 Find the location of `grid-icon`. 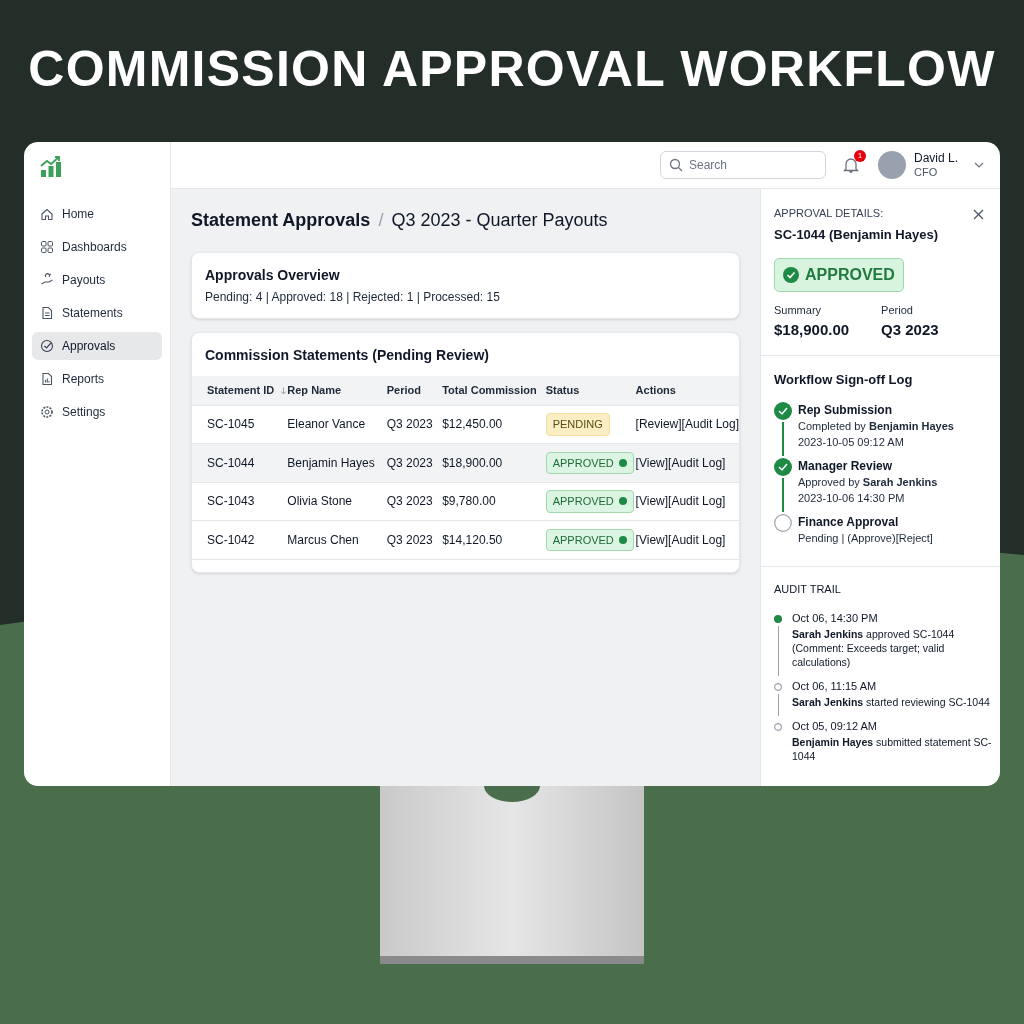

grid-icon is located at coordinates (47, 247).